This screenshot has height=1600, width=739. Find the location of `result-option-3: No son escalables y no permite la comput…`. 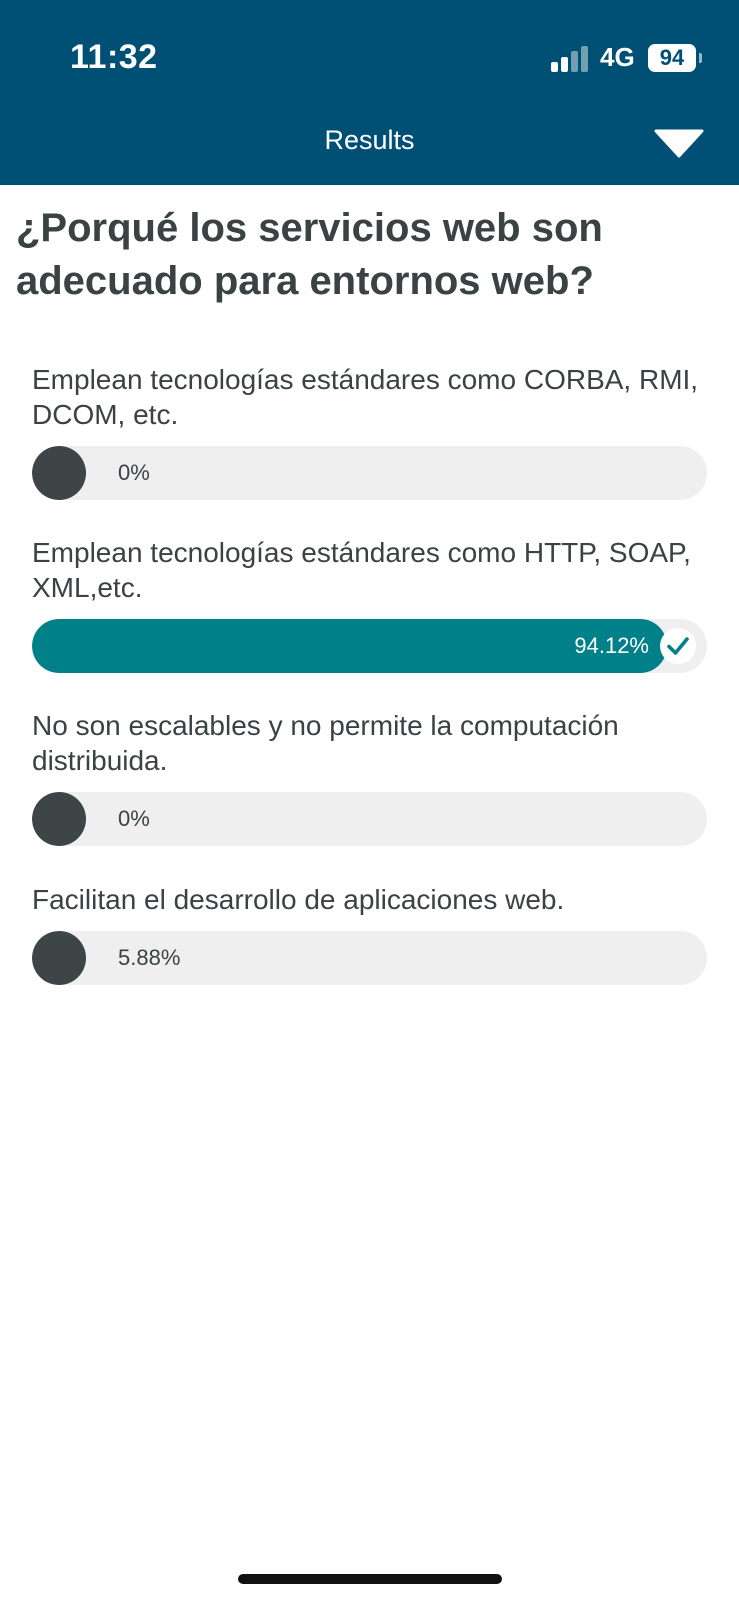

result-option-3: No son escalables y no permite la comput… is located at coordinates (369, 777).